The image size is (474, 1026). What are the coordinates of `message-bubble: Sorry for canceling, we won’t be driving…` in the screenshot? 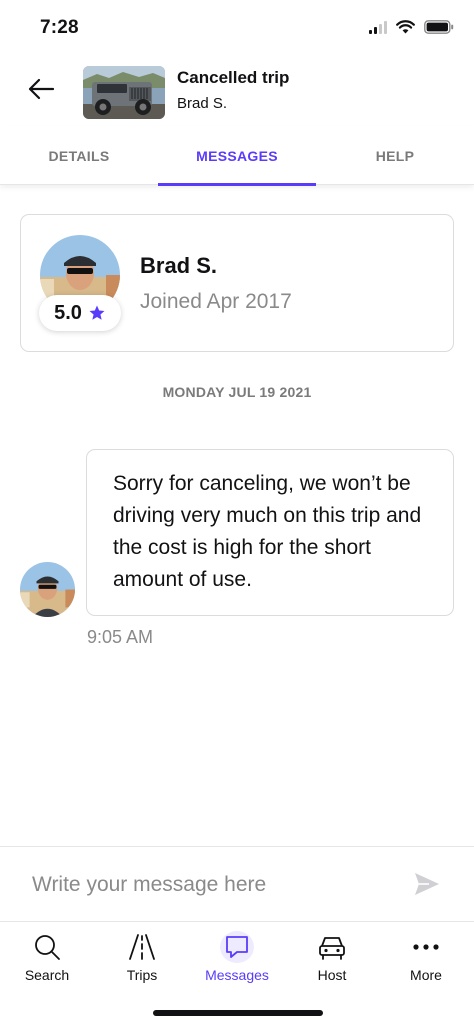 It's located at (270, 532).